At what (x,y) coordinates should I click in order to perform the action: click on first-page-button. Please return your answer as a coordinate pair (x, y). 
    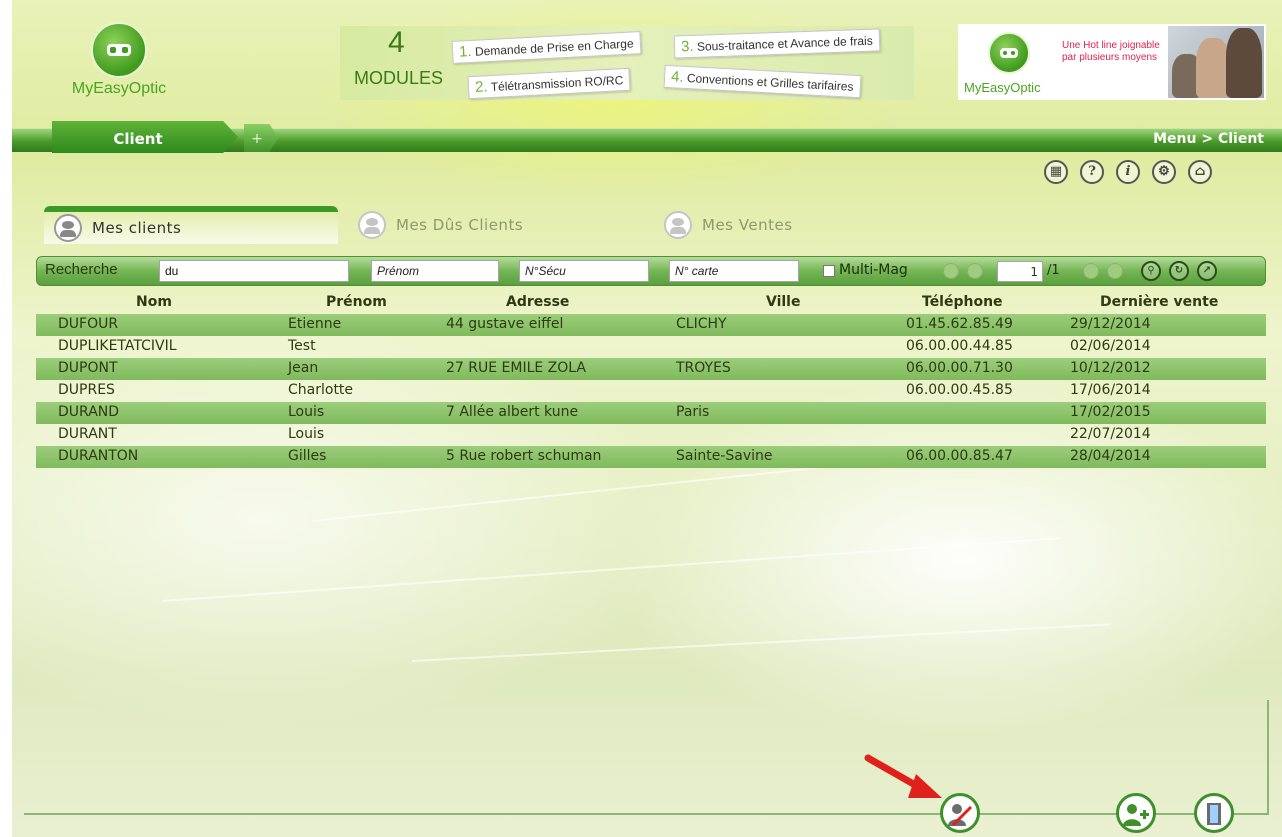
    Looking at the image, I should click on (951, 271).